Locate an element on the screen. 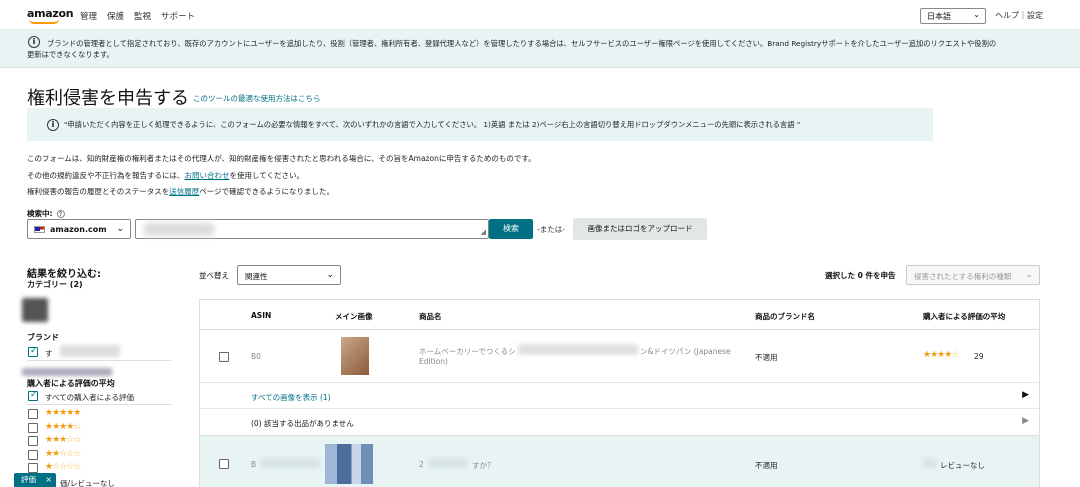  sort-label: 並べ替え is located at coordinates (214, 275).